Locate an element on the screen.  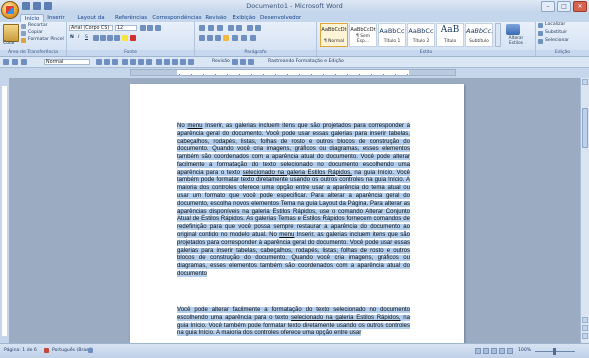
cut-button: Recortar is located at coordinates (38, 26).